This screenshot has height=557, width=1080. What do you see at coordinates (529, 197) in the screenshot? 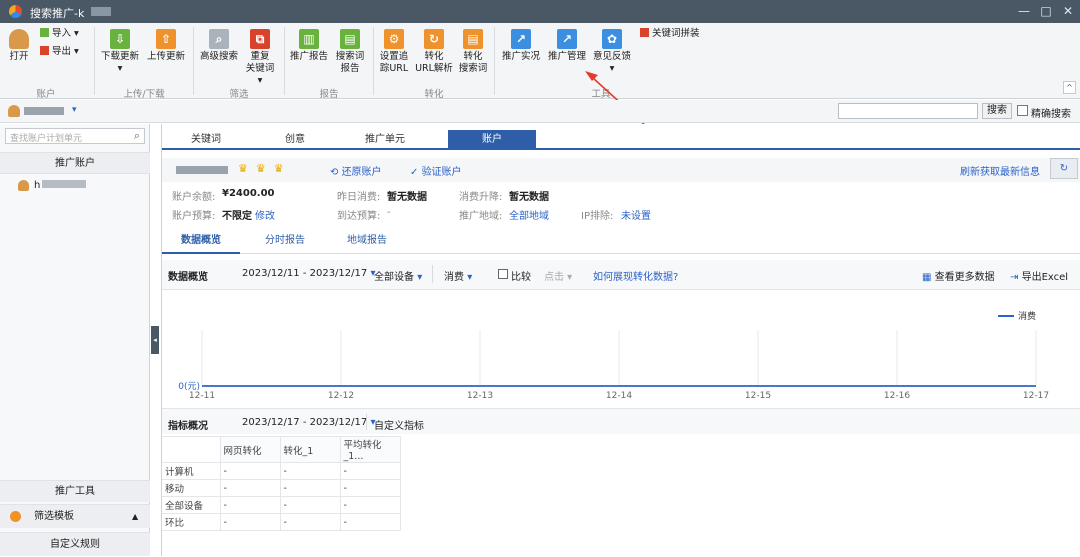
I see `spend-change-value: 暂无数据` at bounding box center [529, 197].